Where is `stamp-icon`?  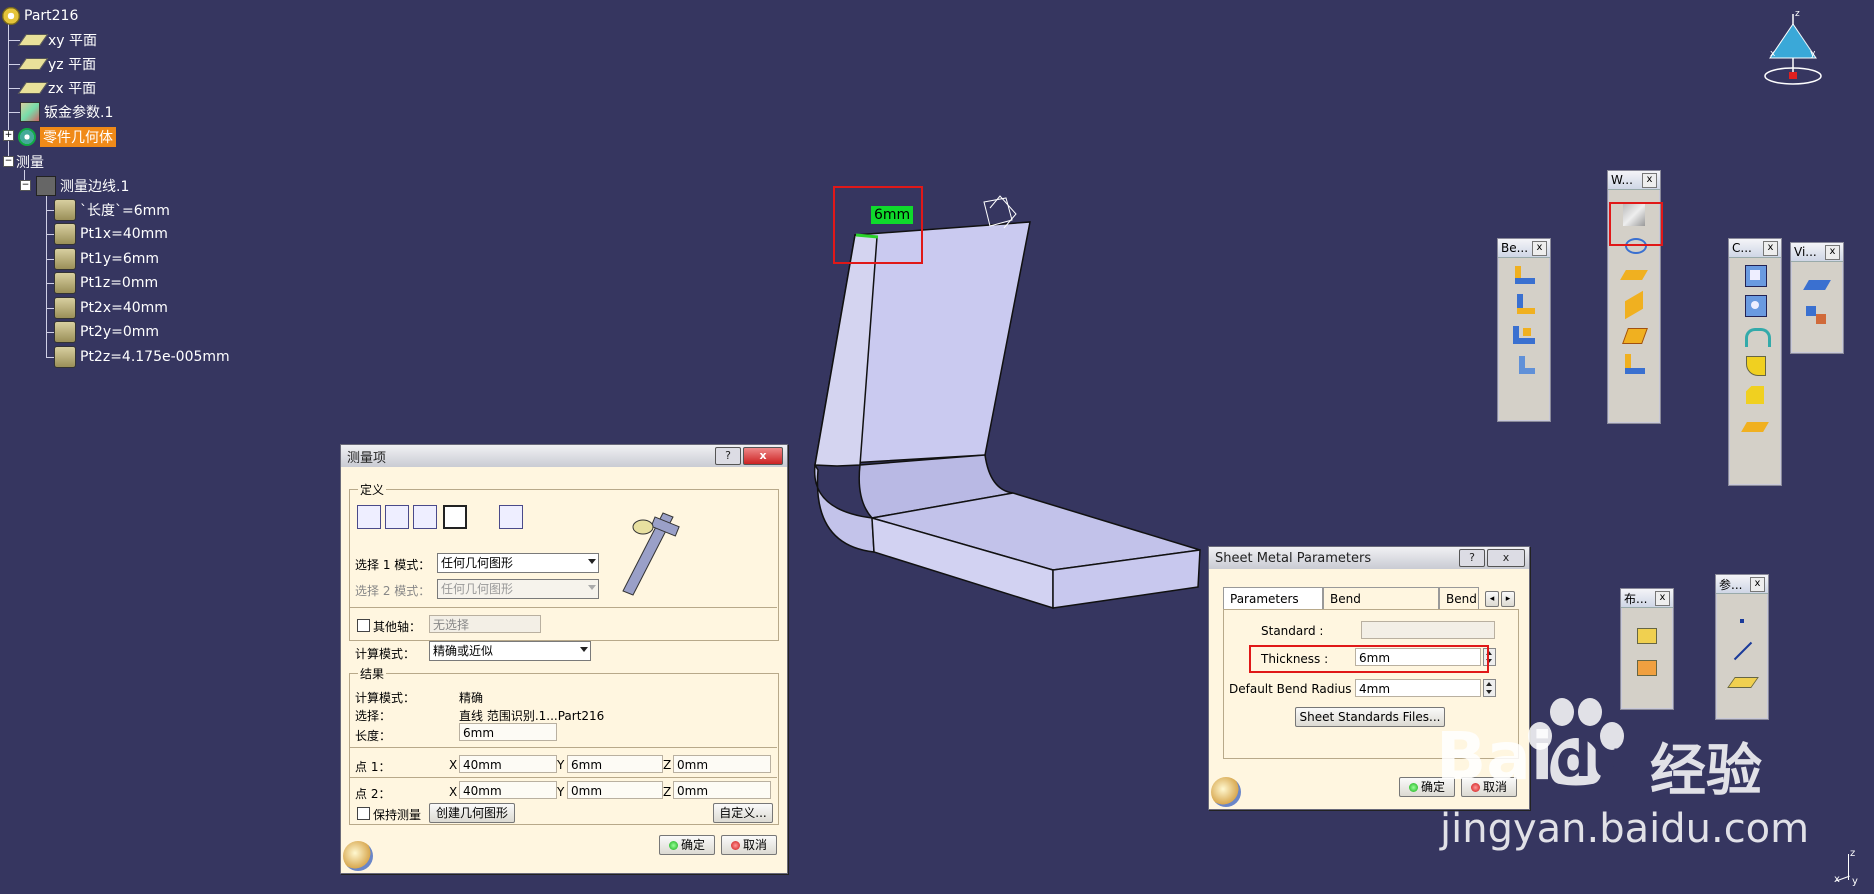
stamp-icon is located at coordinates (1755, 425).